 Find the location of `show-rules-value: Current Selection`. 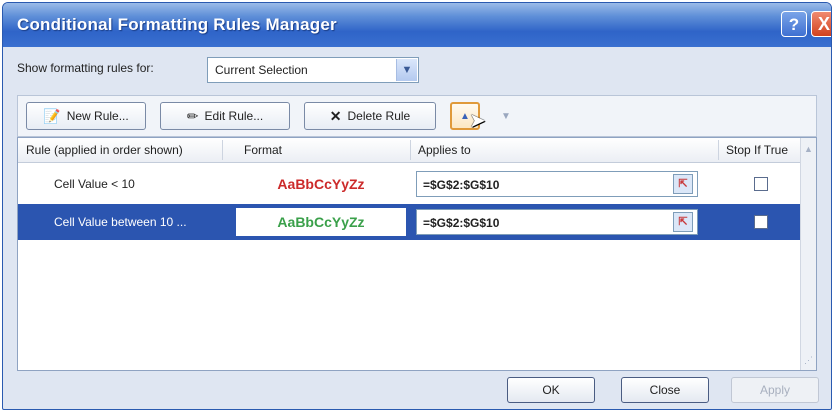

show-rules-value: Current Selection is located at coordinates (261, 70).